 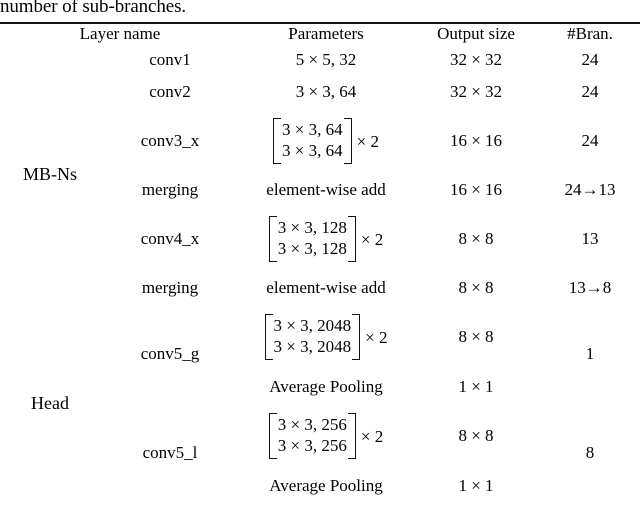 What do you see at coordinates (326, 59) in the screenshot?
I see `parameters-cell: 5 × 5, 32` at bounding box center [326, 59].